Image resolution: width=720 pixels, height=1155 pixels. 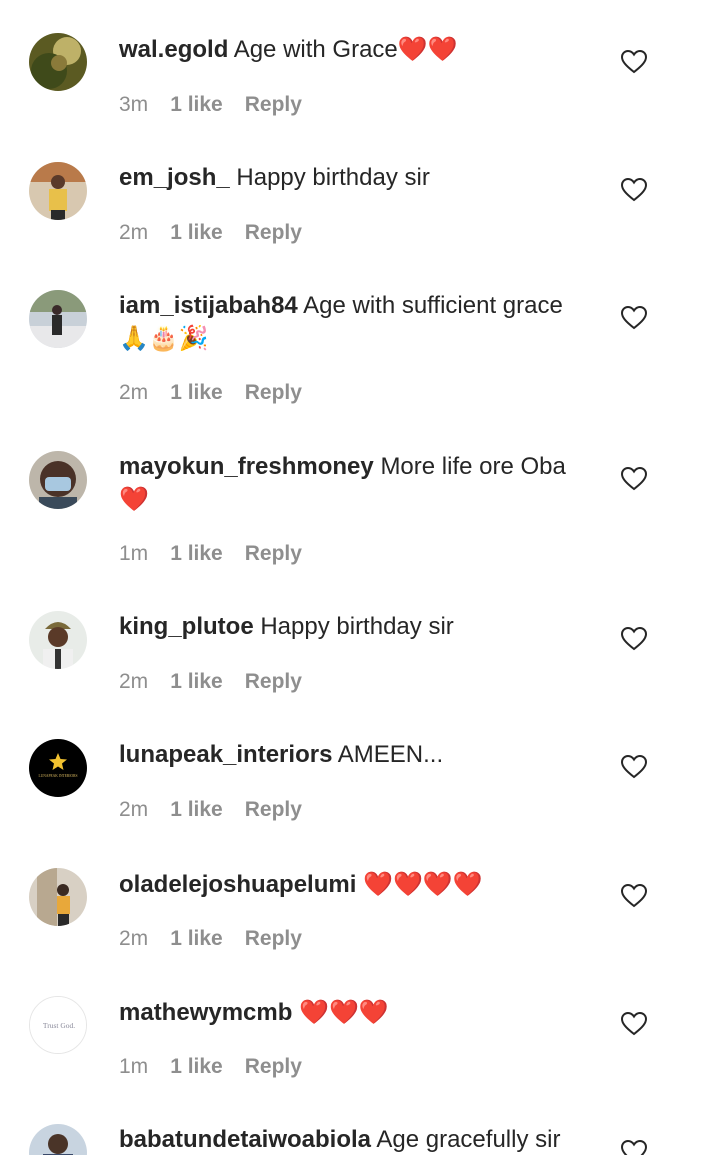 I want to click on avatar: LUNAPEAK INTERIORS, so click(x=58, y=768).